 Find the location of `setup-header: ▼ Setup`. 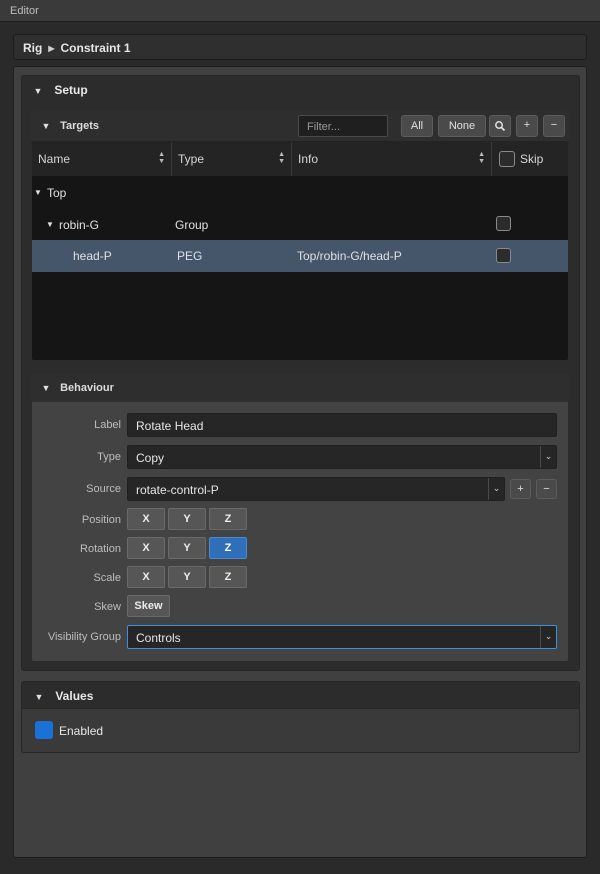

setup-header: ▼ Setup is located at coordinates (300, 90).